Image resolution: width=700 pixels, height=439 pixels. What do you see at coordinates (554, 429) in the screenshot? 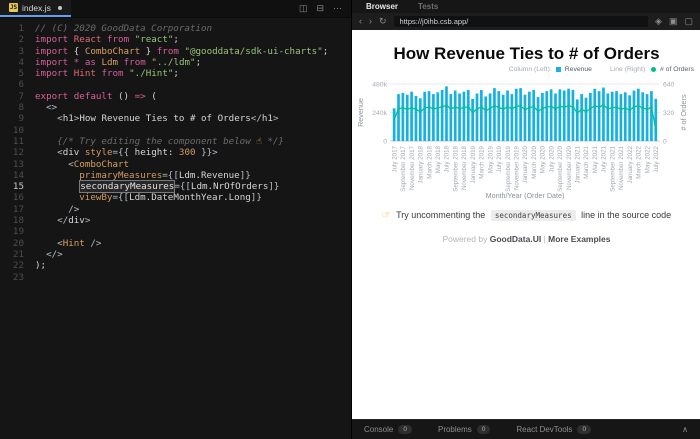
I see `react-devtools-tab: React DevTools 0` at bounding box center [554, 429].